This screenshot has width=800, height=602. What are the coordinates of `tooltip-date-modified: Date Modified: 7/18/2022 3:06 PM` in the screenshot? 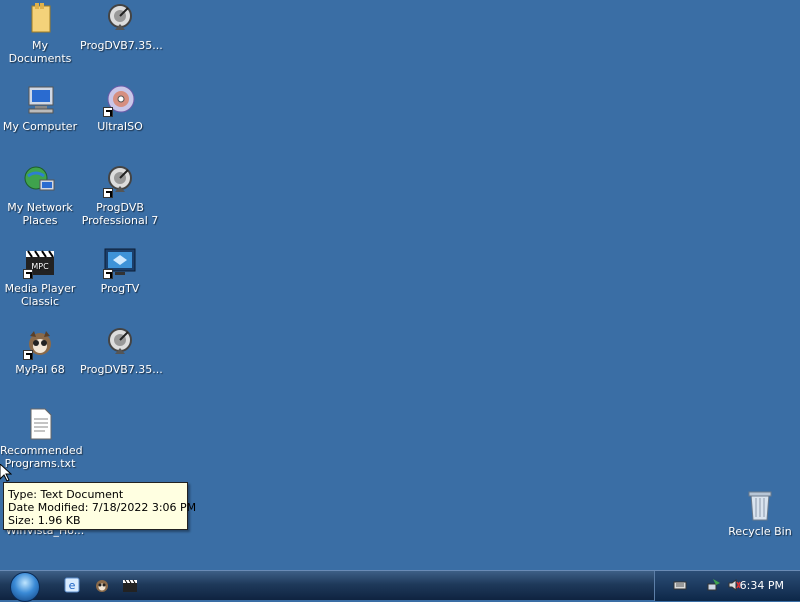 It's located at (102, 507).